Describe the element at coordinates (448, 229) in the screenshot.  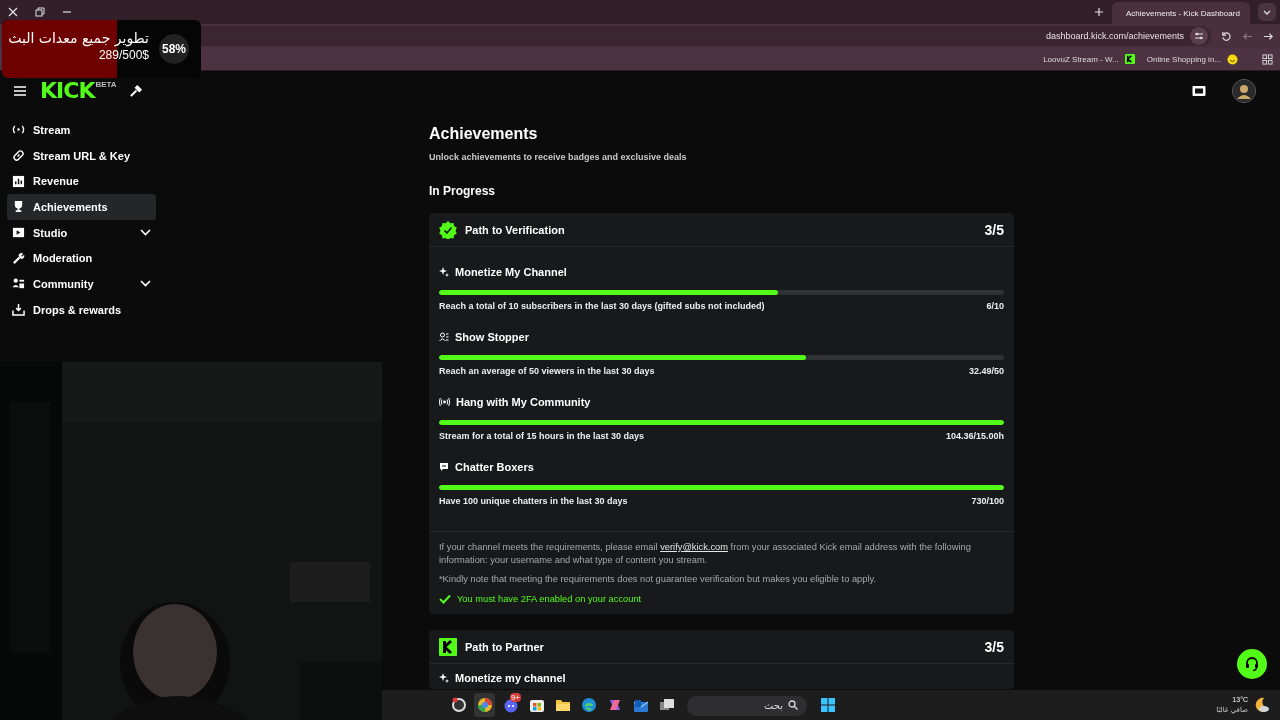
I see `verified-badge-icon` at that location.